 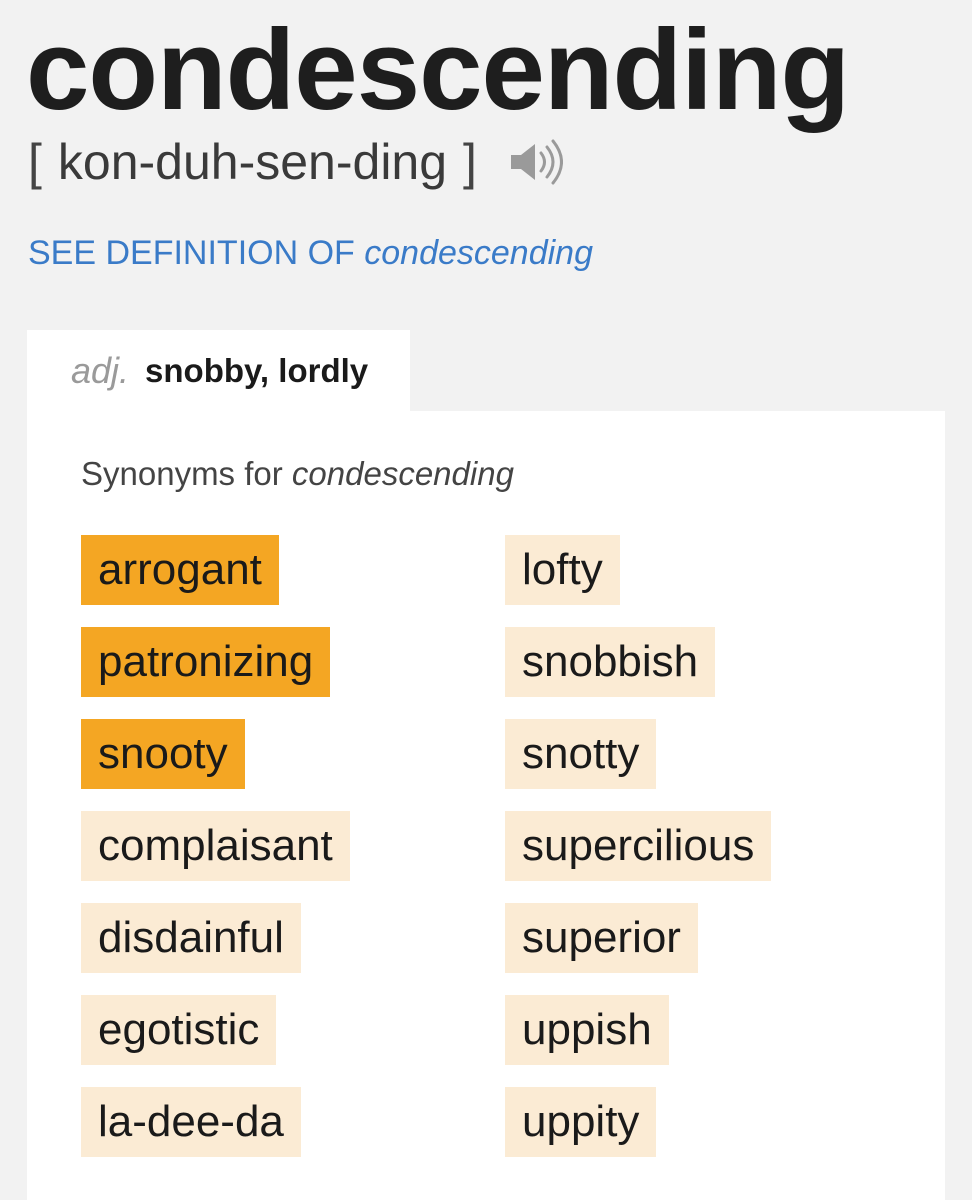 I want to click on tab-snobby-lordly: adj. snobby, lordly, so click(x=218, y=371).